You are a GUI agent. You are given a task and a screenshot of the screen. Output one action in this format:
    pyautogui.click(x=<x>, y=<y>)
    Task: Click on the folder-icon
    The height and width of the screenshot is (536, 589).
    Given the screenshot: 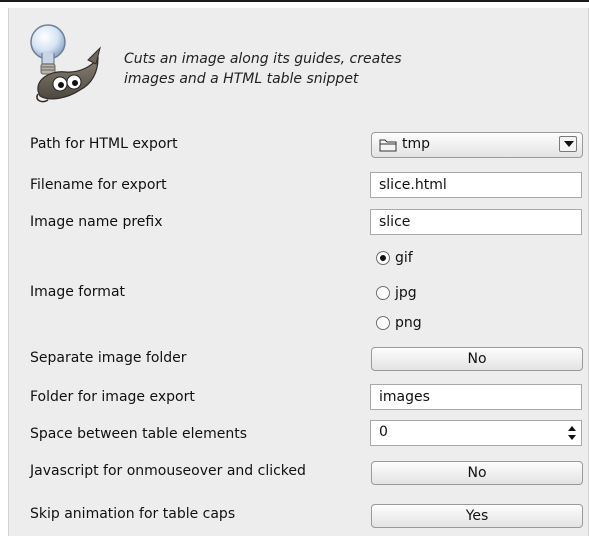 What is the action you would take?
    pyautogui.click(x=388, y=145)
    